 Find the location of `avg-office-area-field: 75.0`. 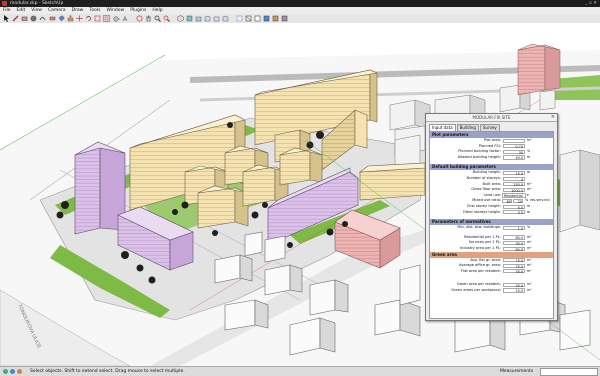

avg-office-area-field: 75.0 is located at coordinates (514, 266).